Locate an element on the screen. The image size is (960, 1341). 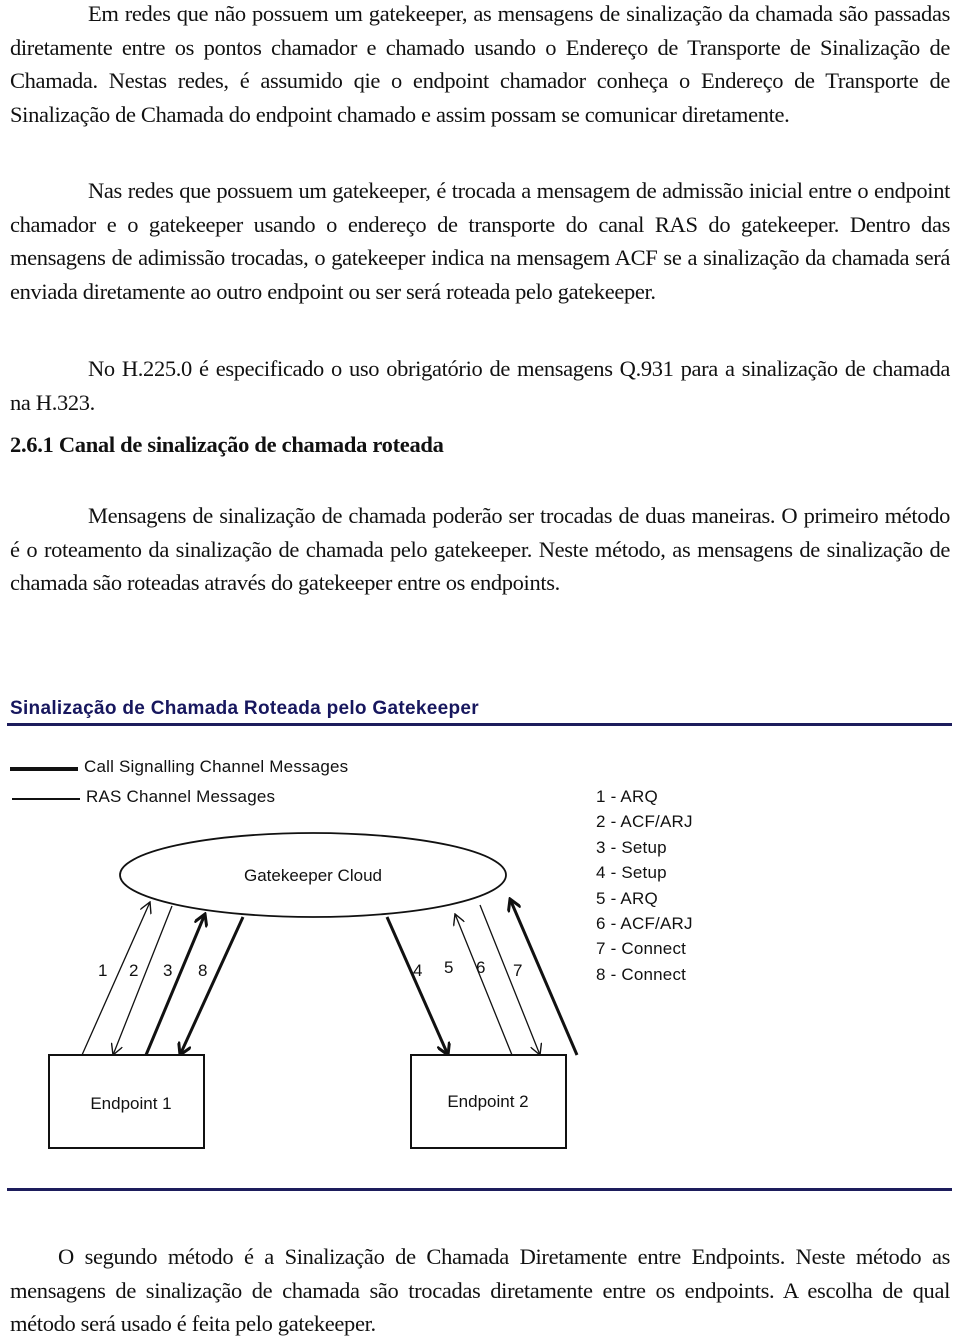
endpoint-2-label: Endpoint 2 is located at coordinates (487, 1101).